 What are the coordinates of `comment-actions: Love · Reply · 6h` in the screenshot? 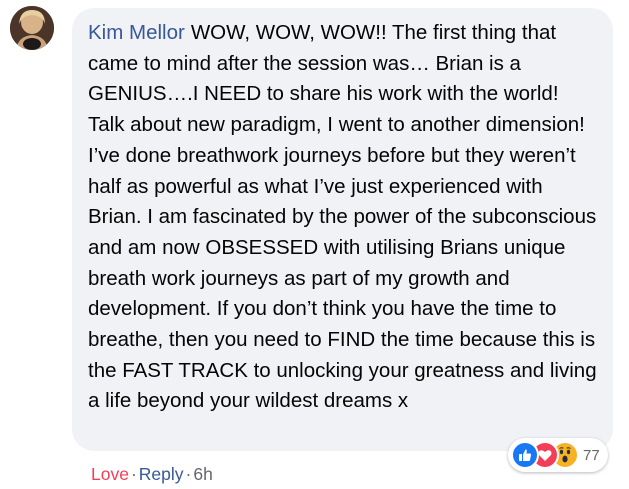 It's located at (152, 474).